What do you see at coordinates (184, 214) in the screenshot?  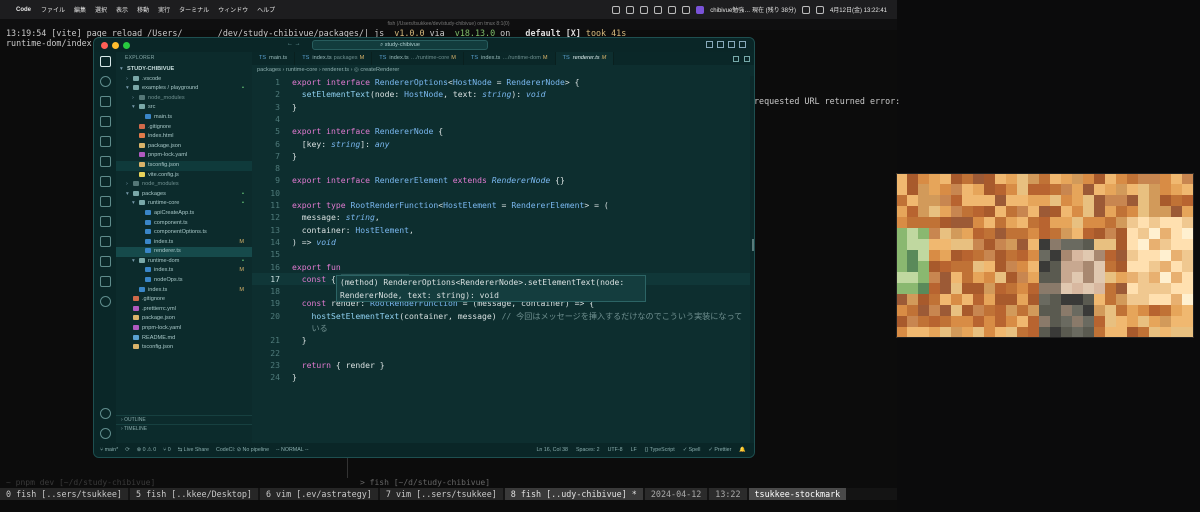 I see `tree-file: apiCreateApp.ts` at bounding box center [184, 214].